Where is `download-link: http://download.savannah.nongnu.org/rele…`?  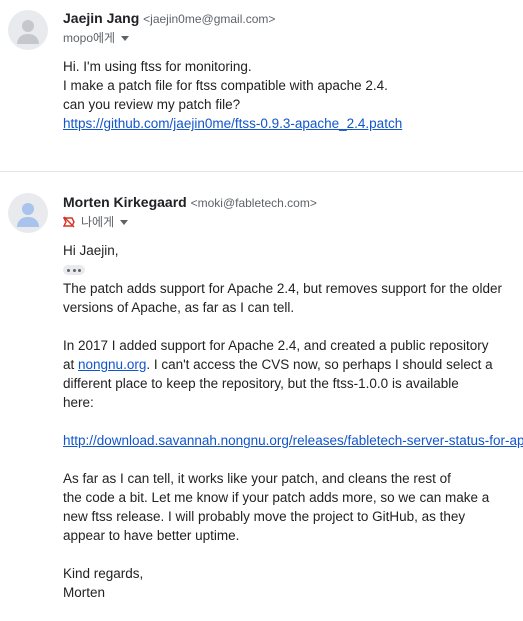
download-link: http://download.savannah.nongnu.org/rele… is located at coordinates (293, 440).